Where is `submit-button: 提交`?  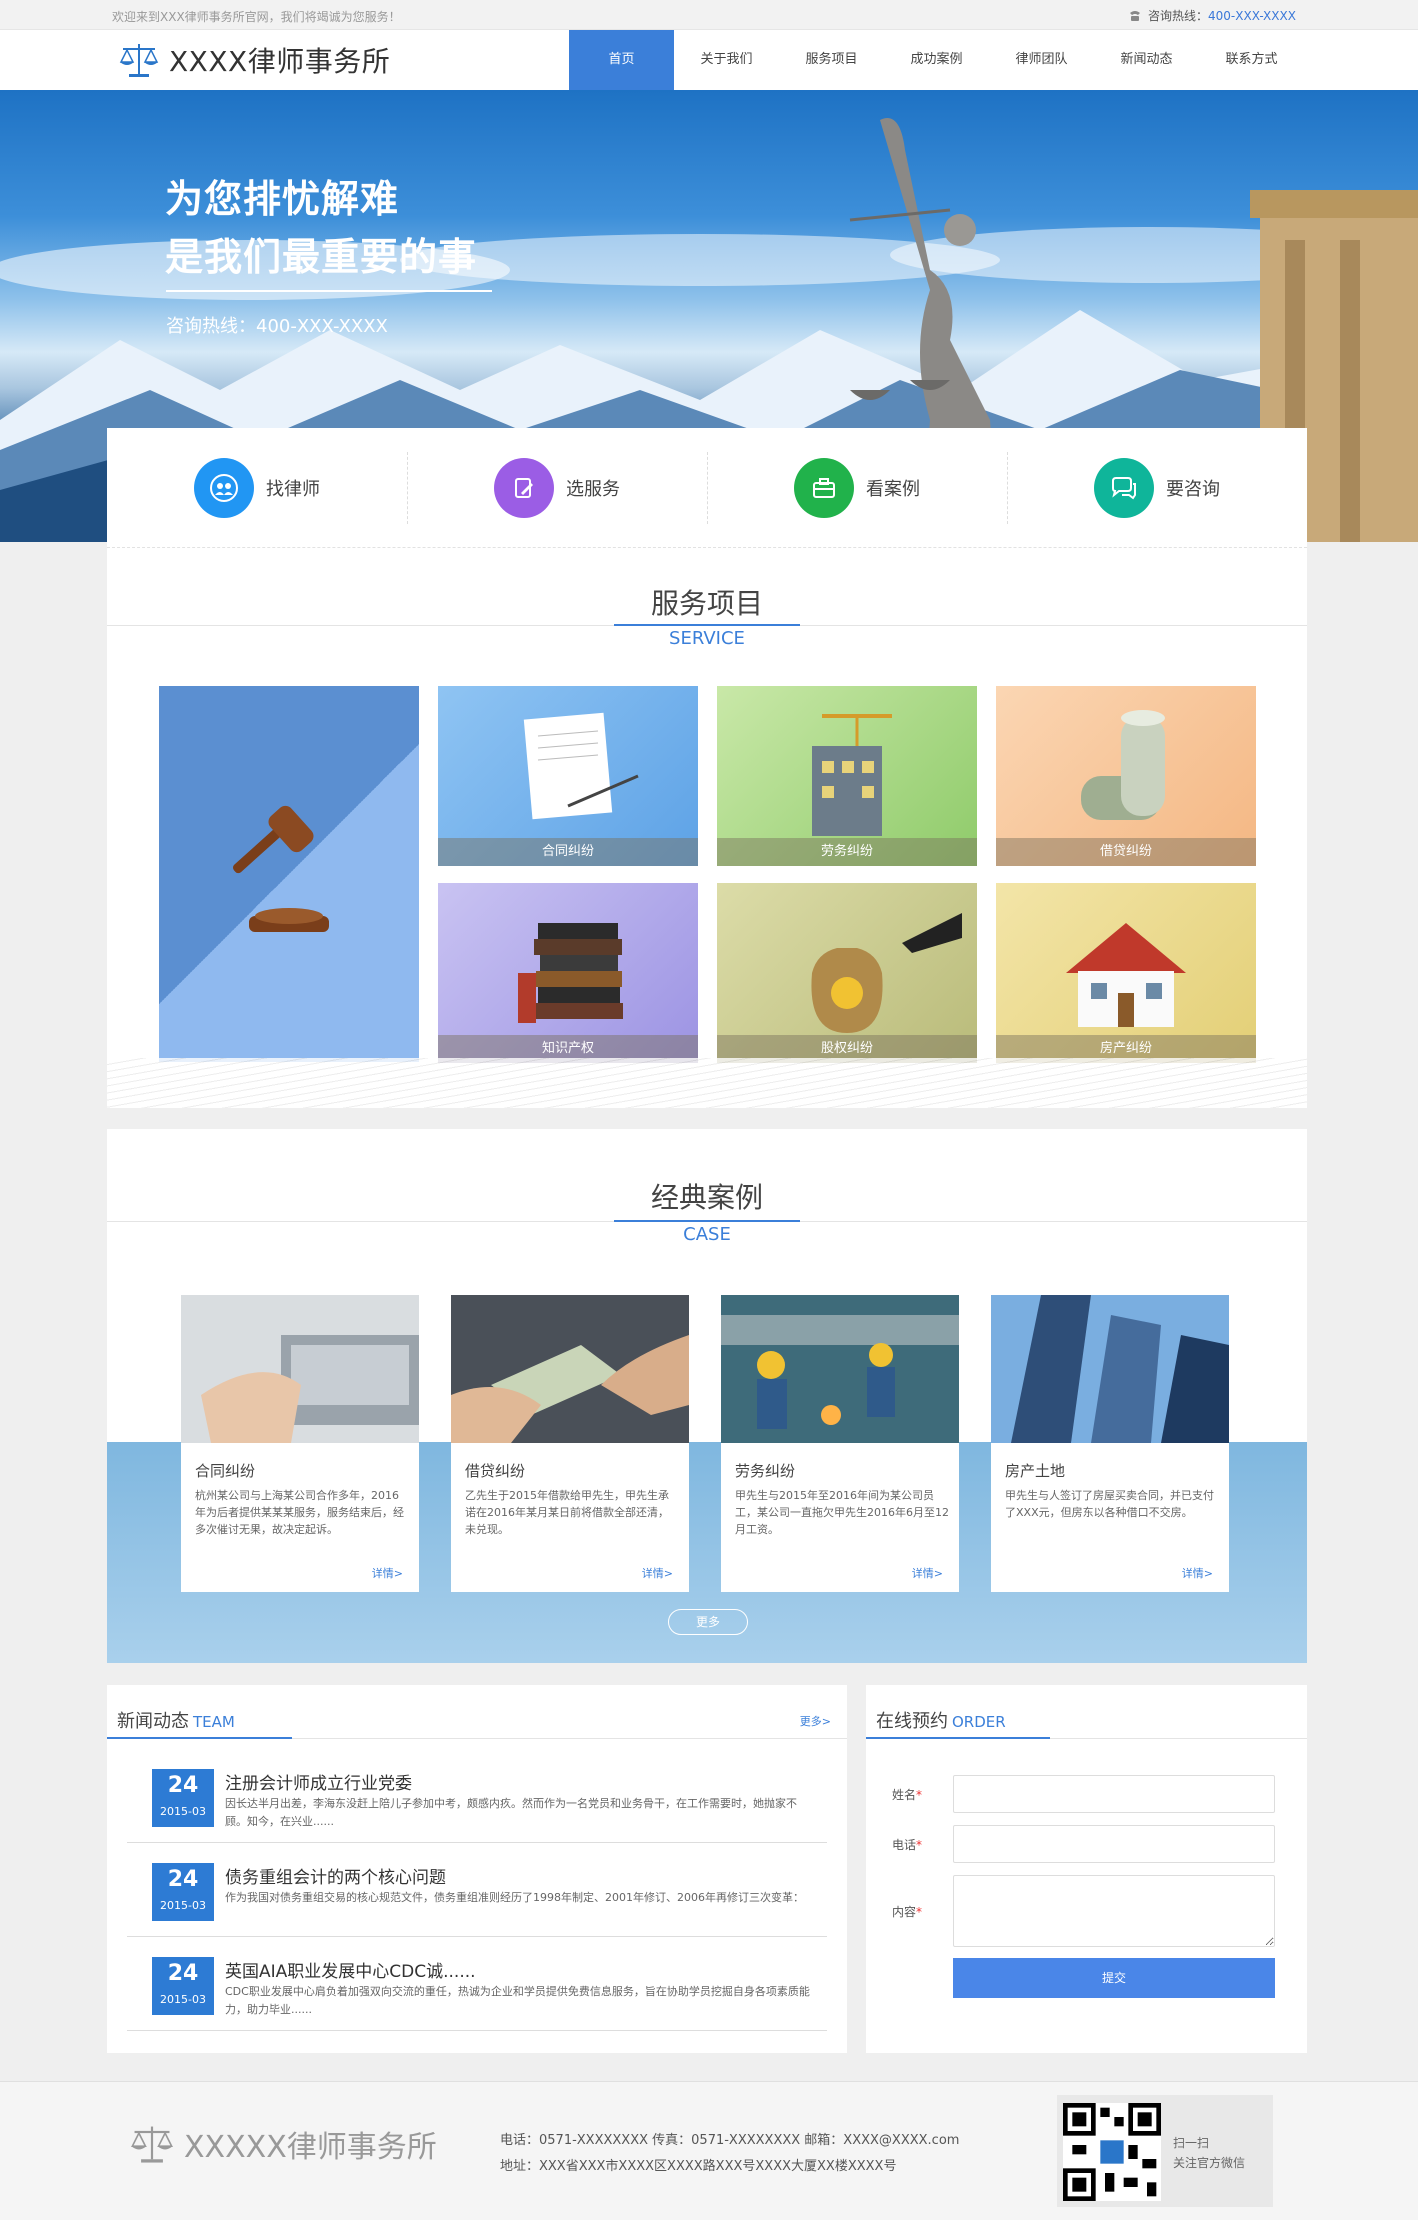 submit-button: 提交 is located at coordinates (1114, 1978).